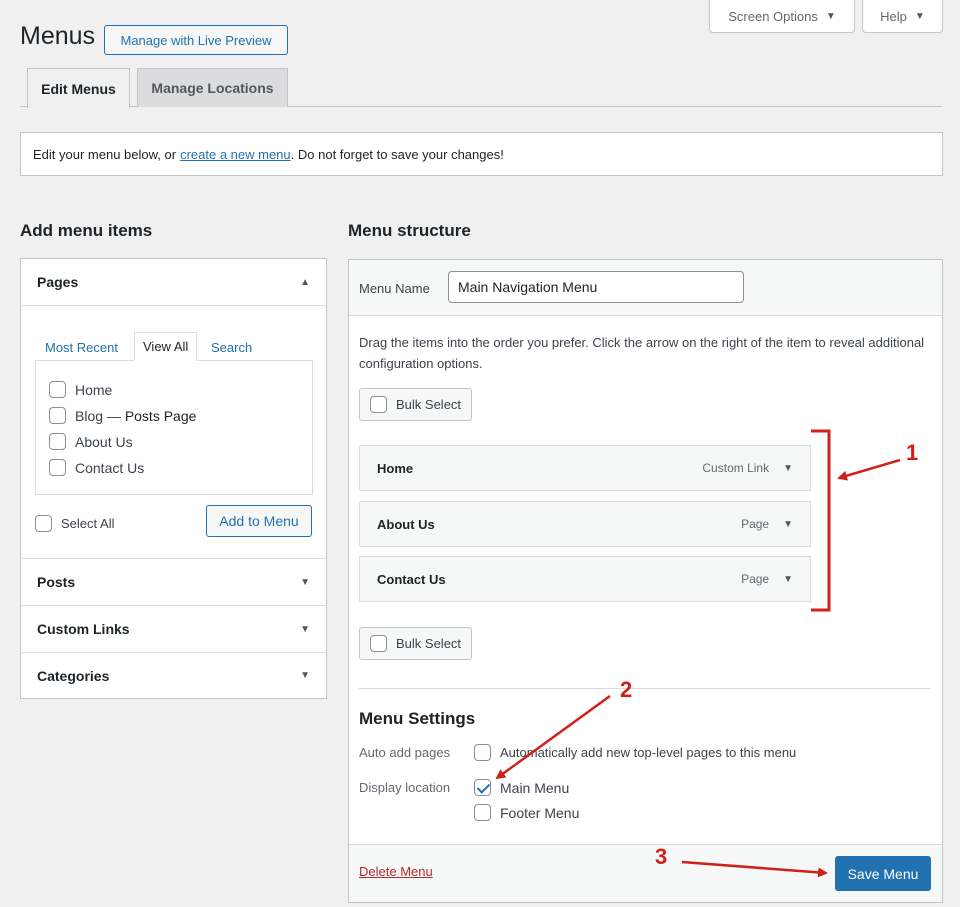  What do you see at coordinates (305, 282) in the screenshot?
I see `caret-up-icon: ▲` at bounding box center [305, 282].